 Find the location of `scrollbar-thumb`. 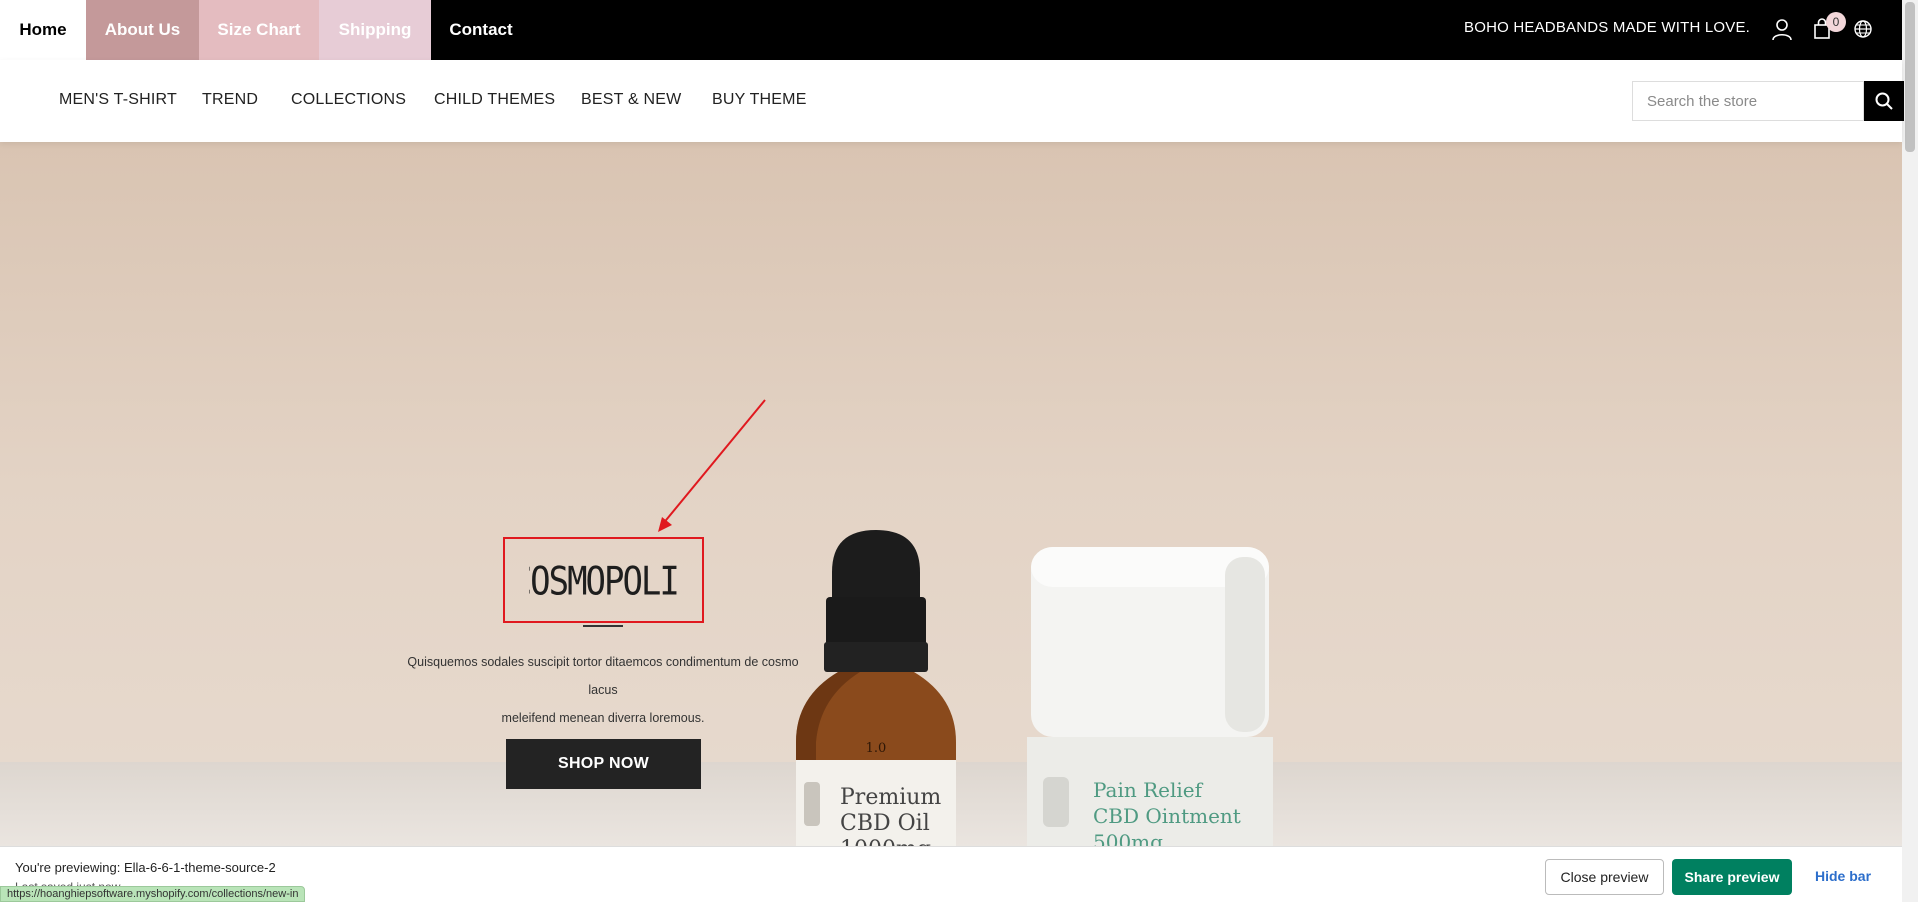

scrollbar-thumb is located at coordinates (1910, 77).